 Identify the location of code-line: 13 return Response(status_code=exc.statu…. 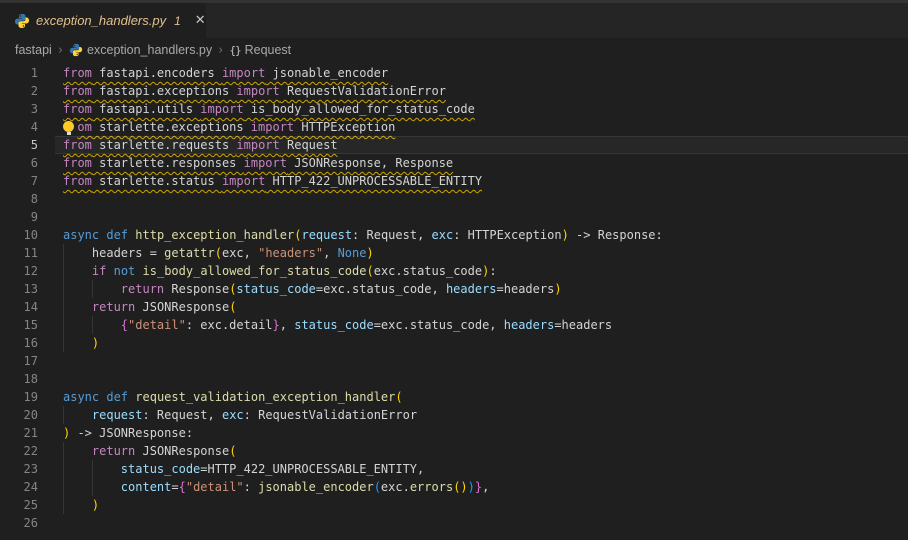
(454, 289).